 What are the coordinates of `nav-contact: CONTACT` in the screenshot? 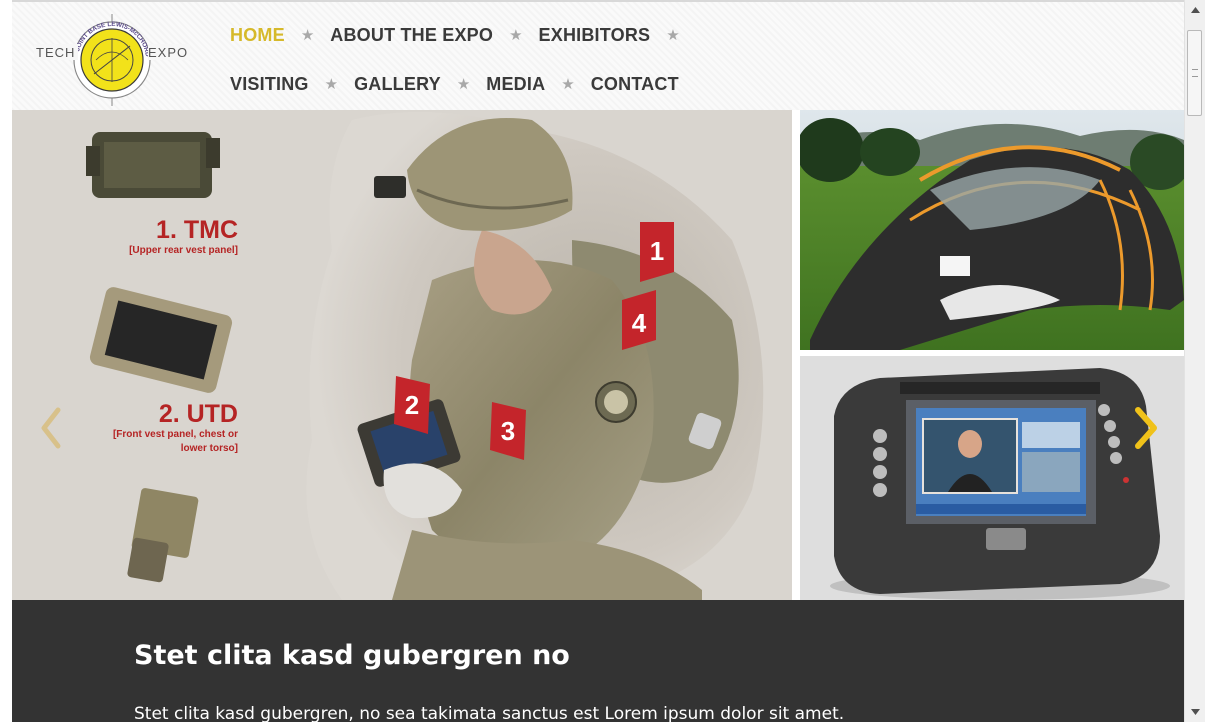 It's located at (635, 84).